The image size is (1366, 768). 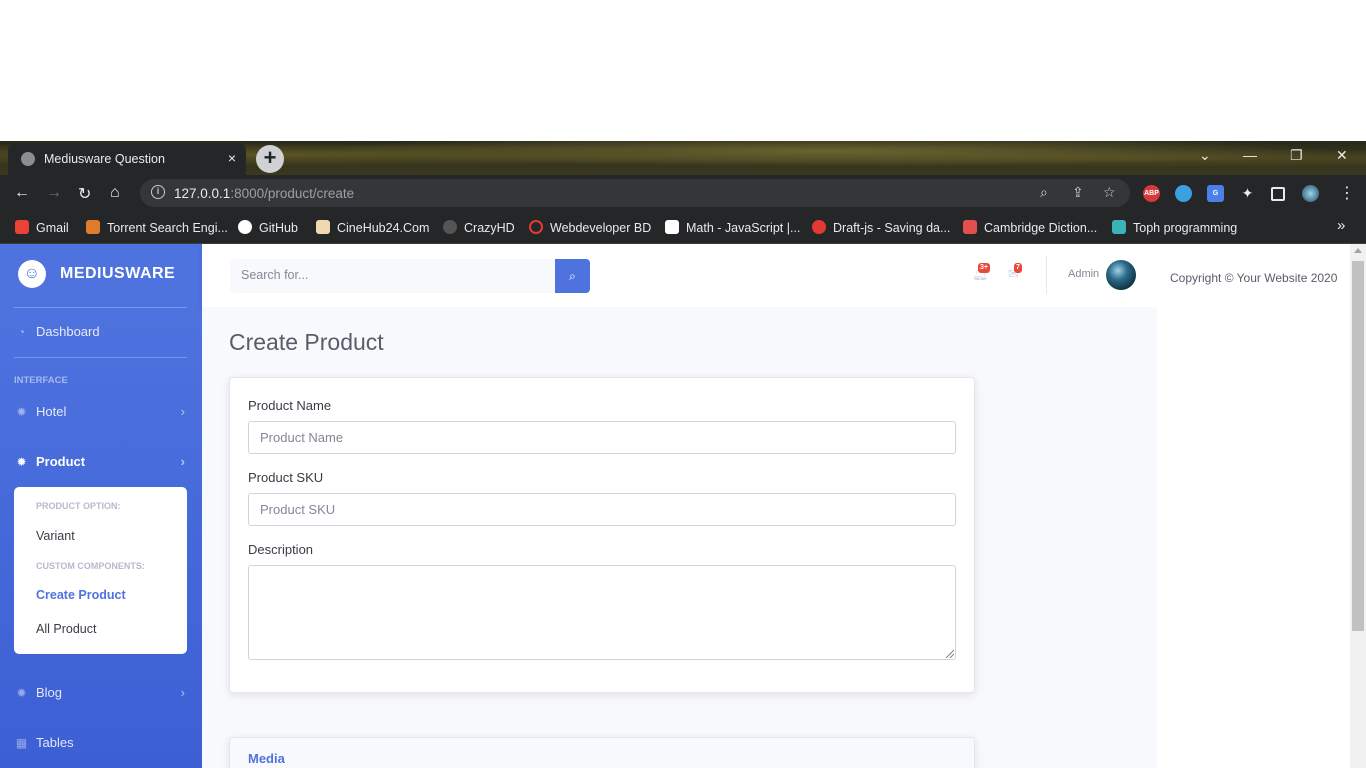 What do you see at coordinates (115, 193) in the screenshot?
I see `home-icon: ⌂` at bounding box center [115, 193].